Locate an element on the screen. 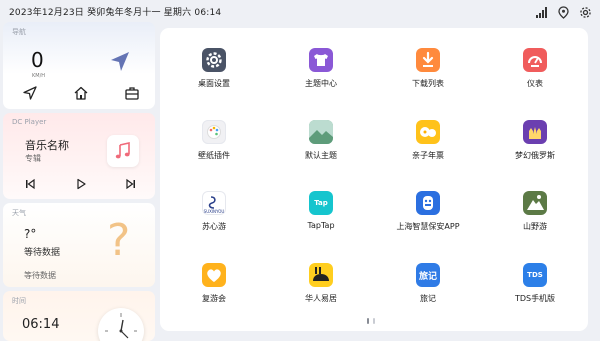 The image size is (600, 341). app-label: 仪表 is located at coordinates (535, 83).